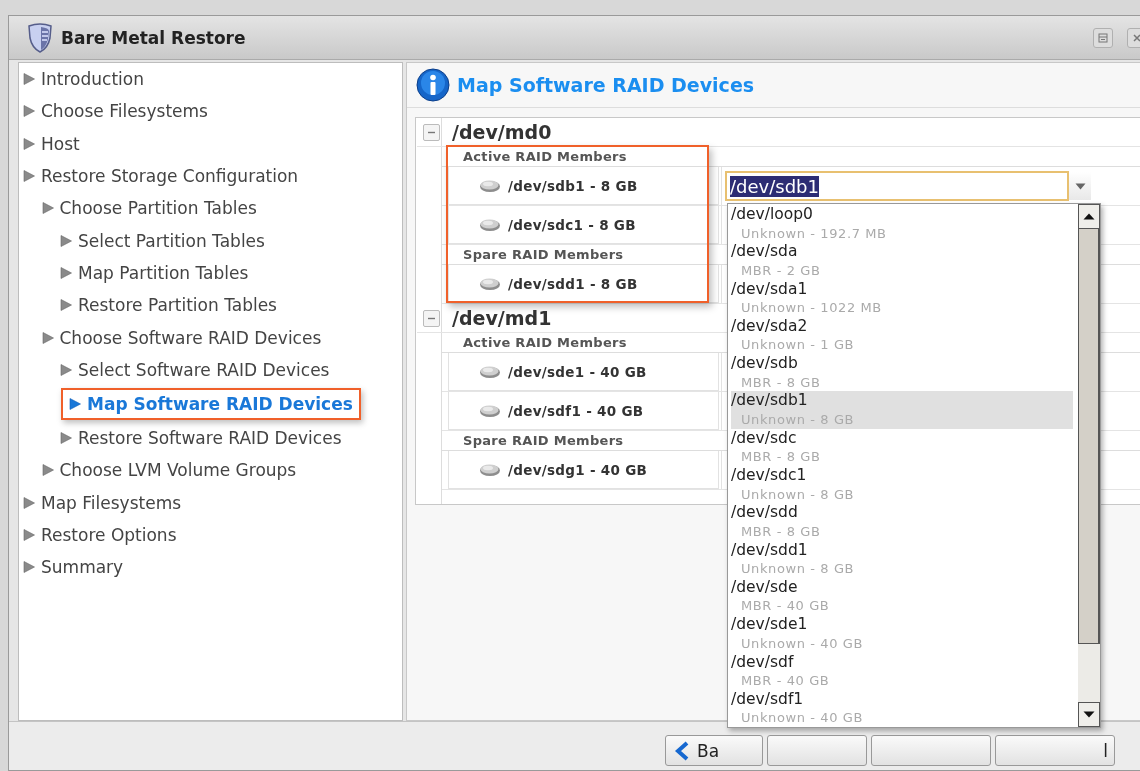 The image size is (1140, 771). What do you see at coordinates (170, 337) in the screenshot?
I see `nav-item: Choose Software RAID Devices` at bounding box center [170, 337].